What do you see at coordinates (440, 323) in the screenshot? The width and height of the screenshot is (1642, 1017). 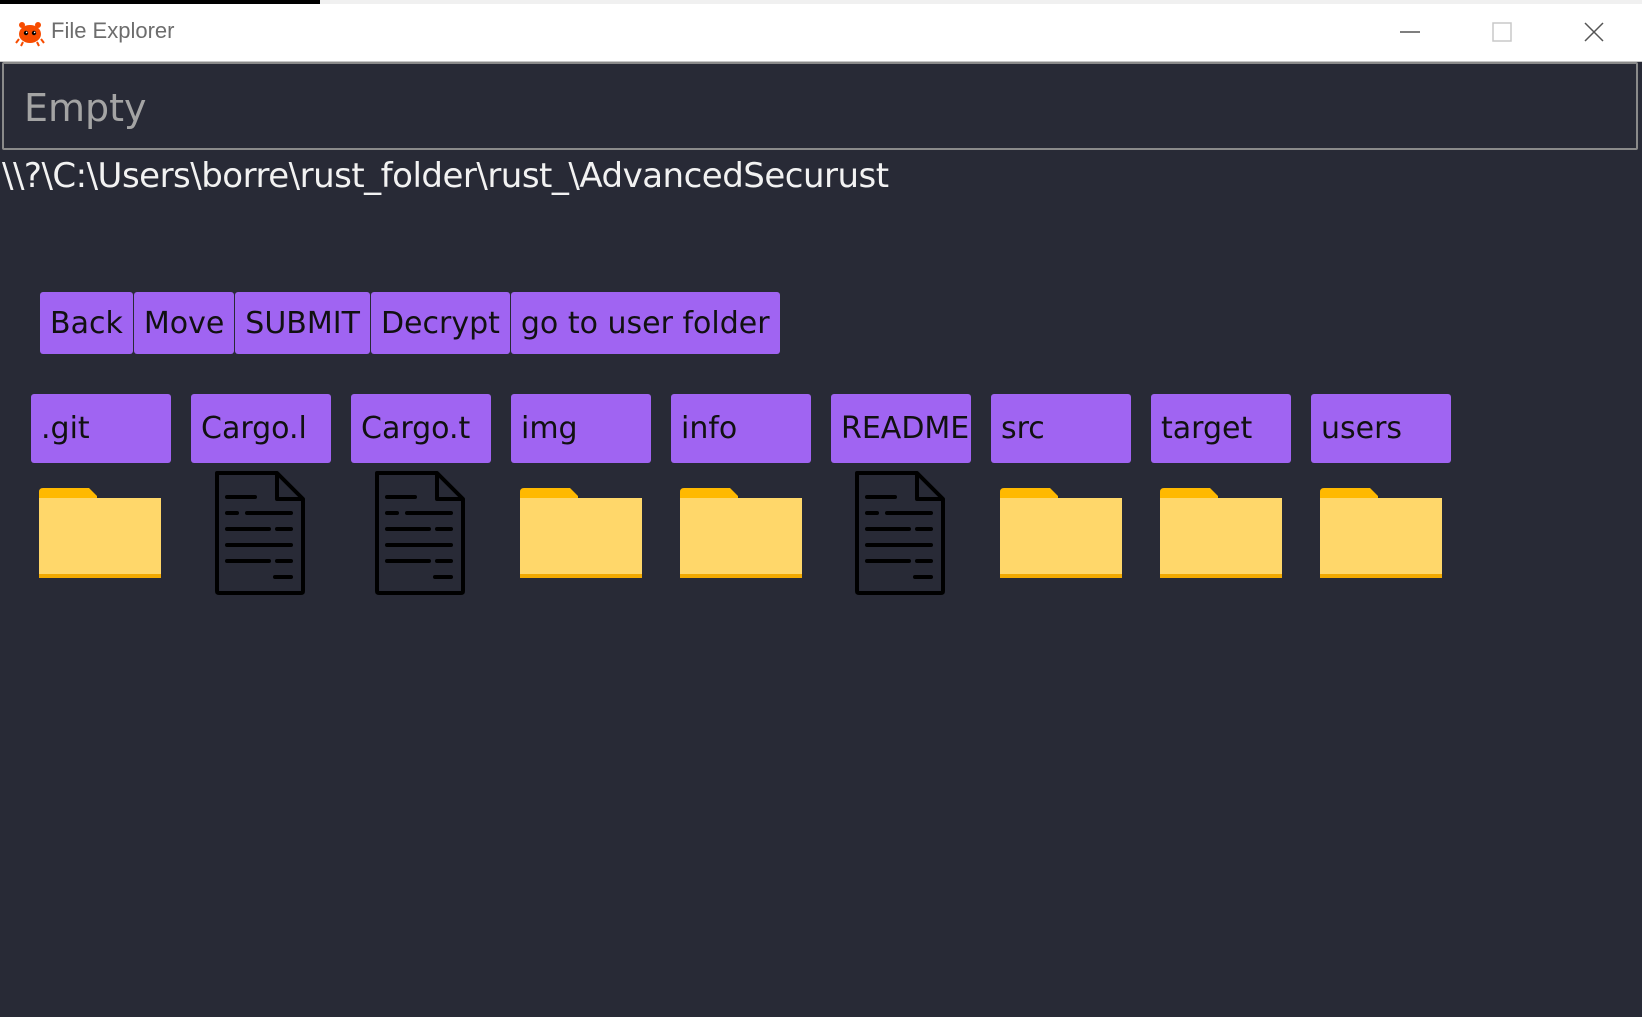 I see `decrypt-button: Decrypt` at bounding box center [440, 323].